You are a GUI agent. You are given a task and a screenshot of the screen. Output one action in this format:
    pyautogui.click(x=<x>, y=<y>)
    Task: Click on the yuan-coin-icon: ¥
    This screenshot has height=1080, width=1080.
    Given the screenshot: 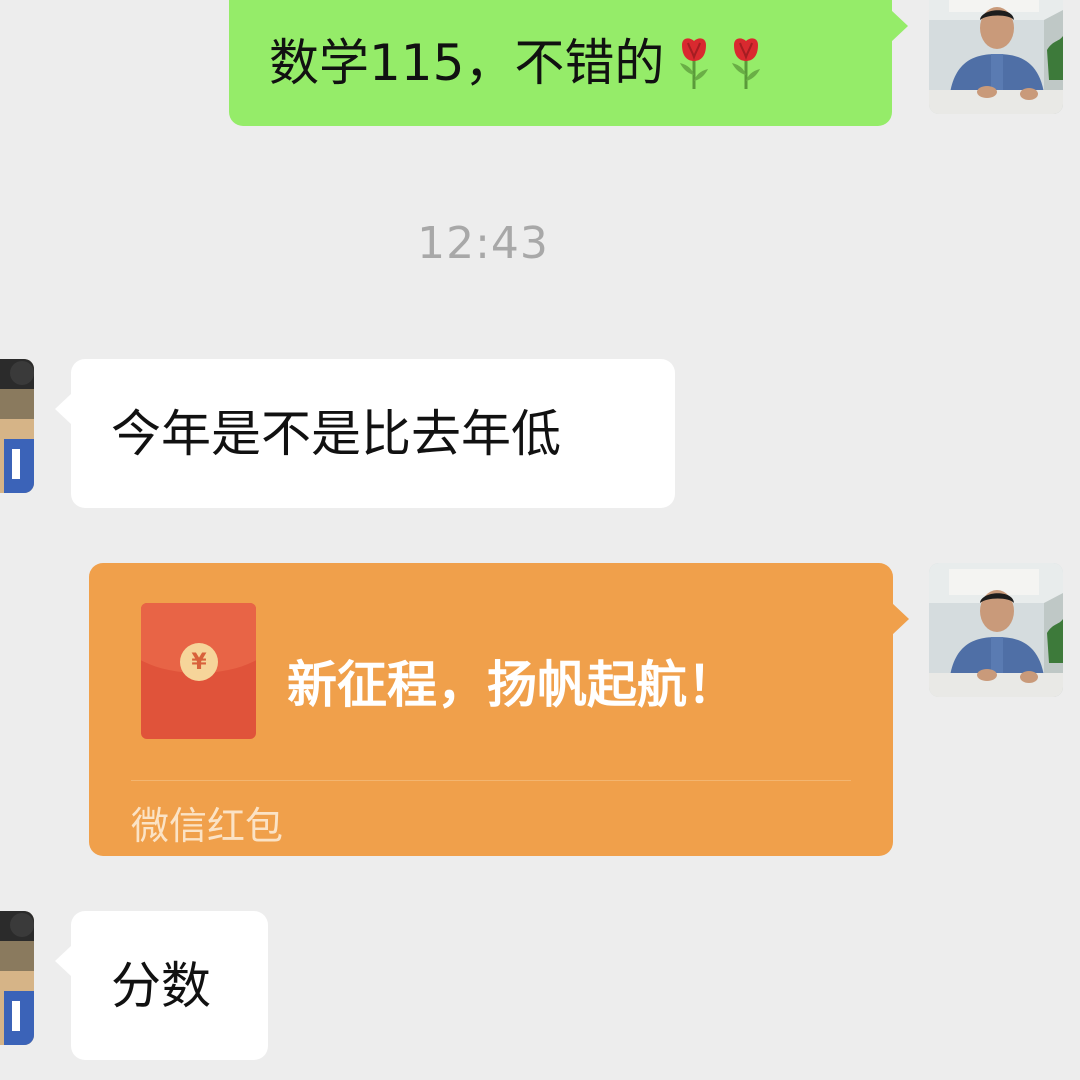 What is the action you would take?
    pyautogui.click(x=199, y=662)
    